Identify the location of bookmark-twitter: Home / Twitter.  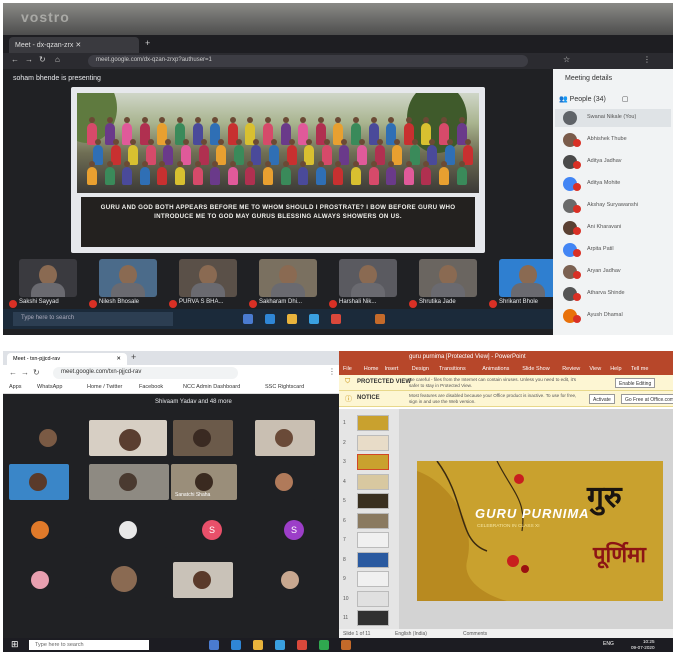
(104, 387).